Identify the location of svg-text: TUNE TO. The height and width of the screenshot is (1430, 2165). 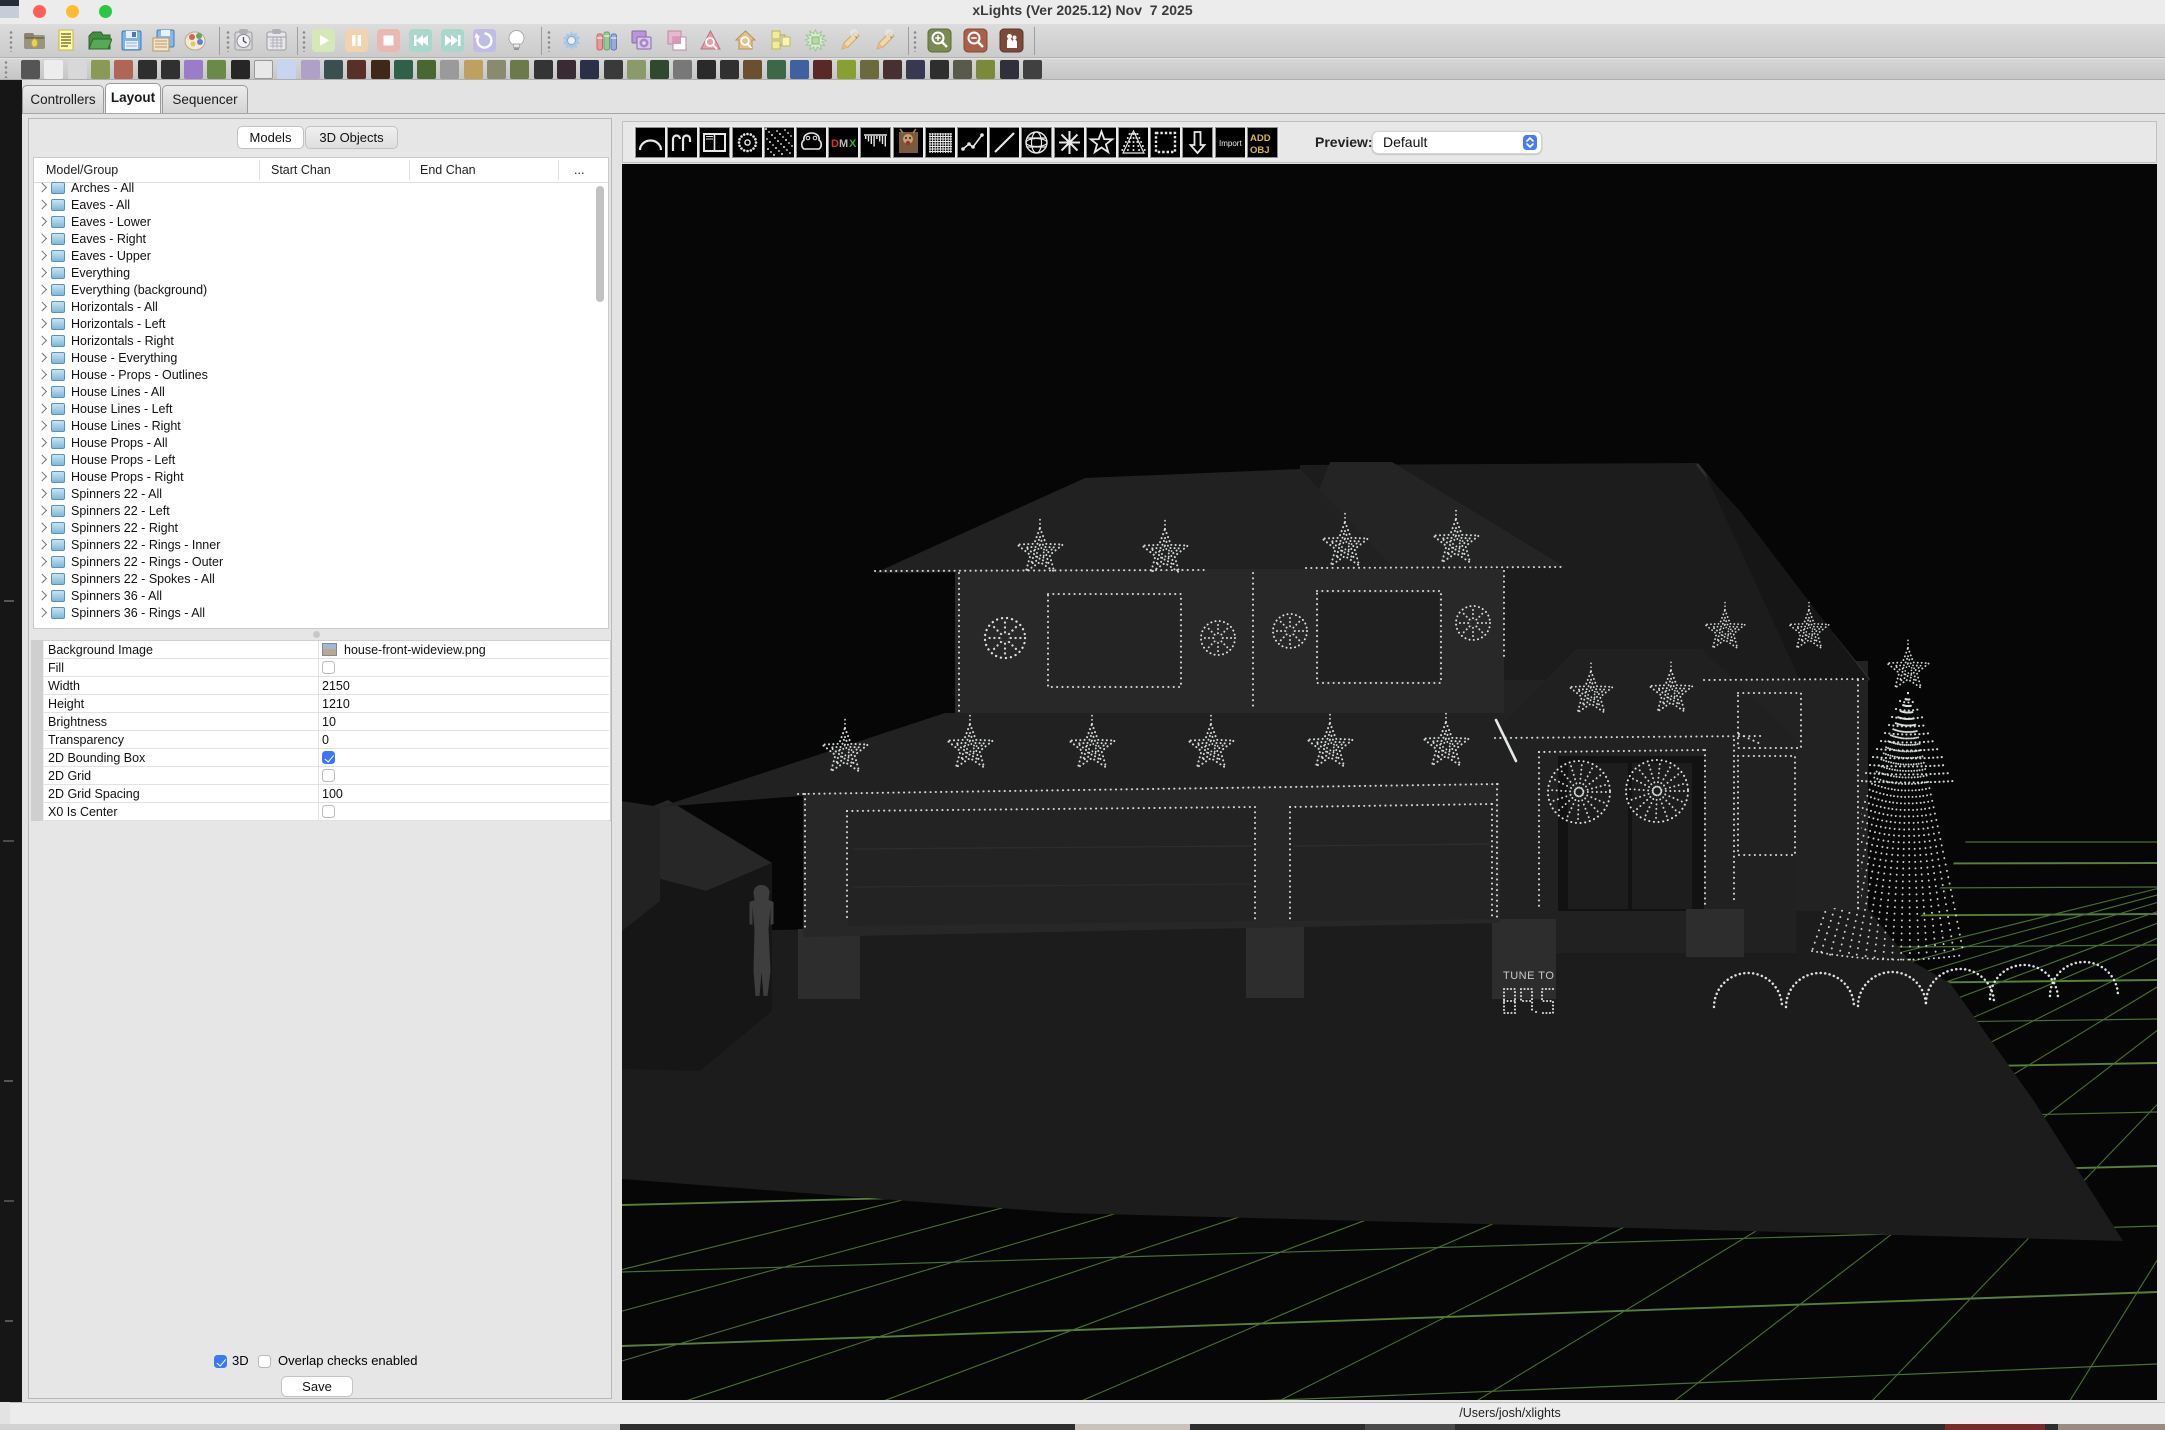
(1528, 976).